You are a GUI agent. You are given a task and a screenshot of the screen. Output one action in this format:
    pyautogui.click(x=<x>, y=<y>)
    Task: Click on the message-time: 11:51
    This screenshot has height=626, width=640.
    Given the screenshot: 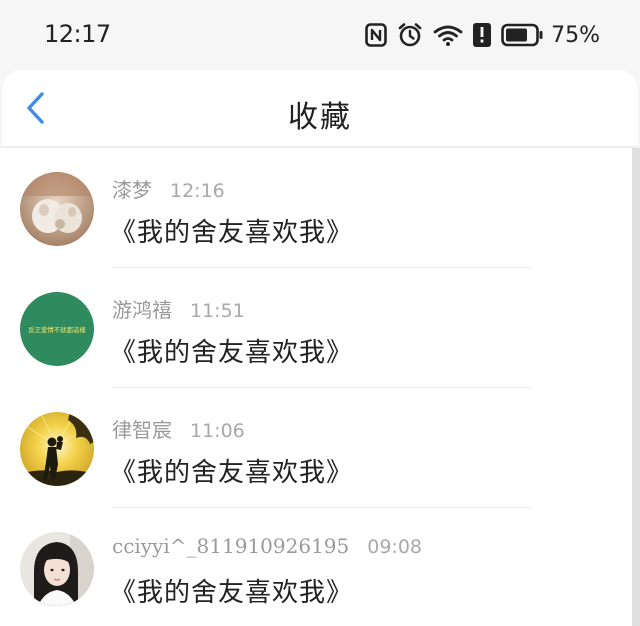 What is the action you would take?
    pyautogui.click(x=217, y=311)
    